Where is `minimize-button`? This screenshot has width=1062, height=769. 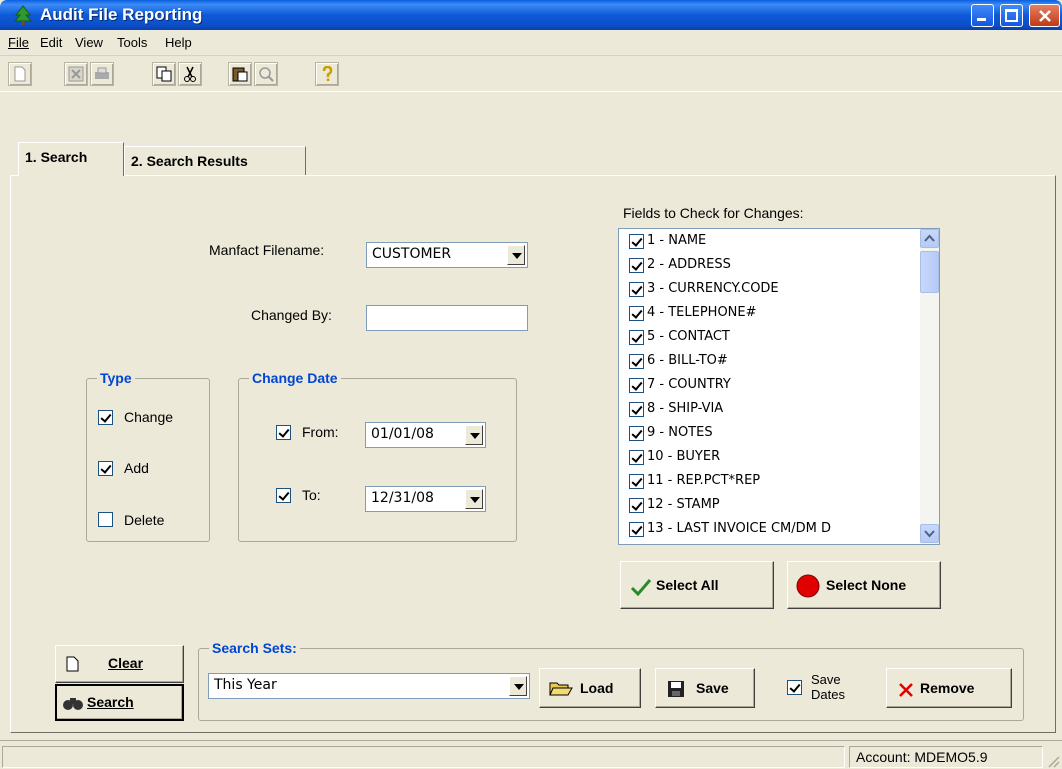
minimize-button is located at coordinates (982, 15).